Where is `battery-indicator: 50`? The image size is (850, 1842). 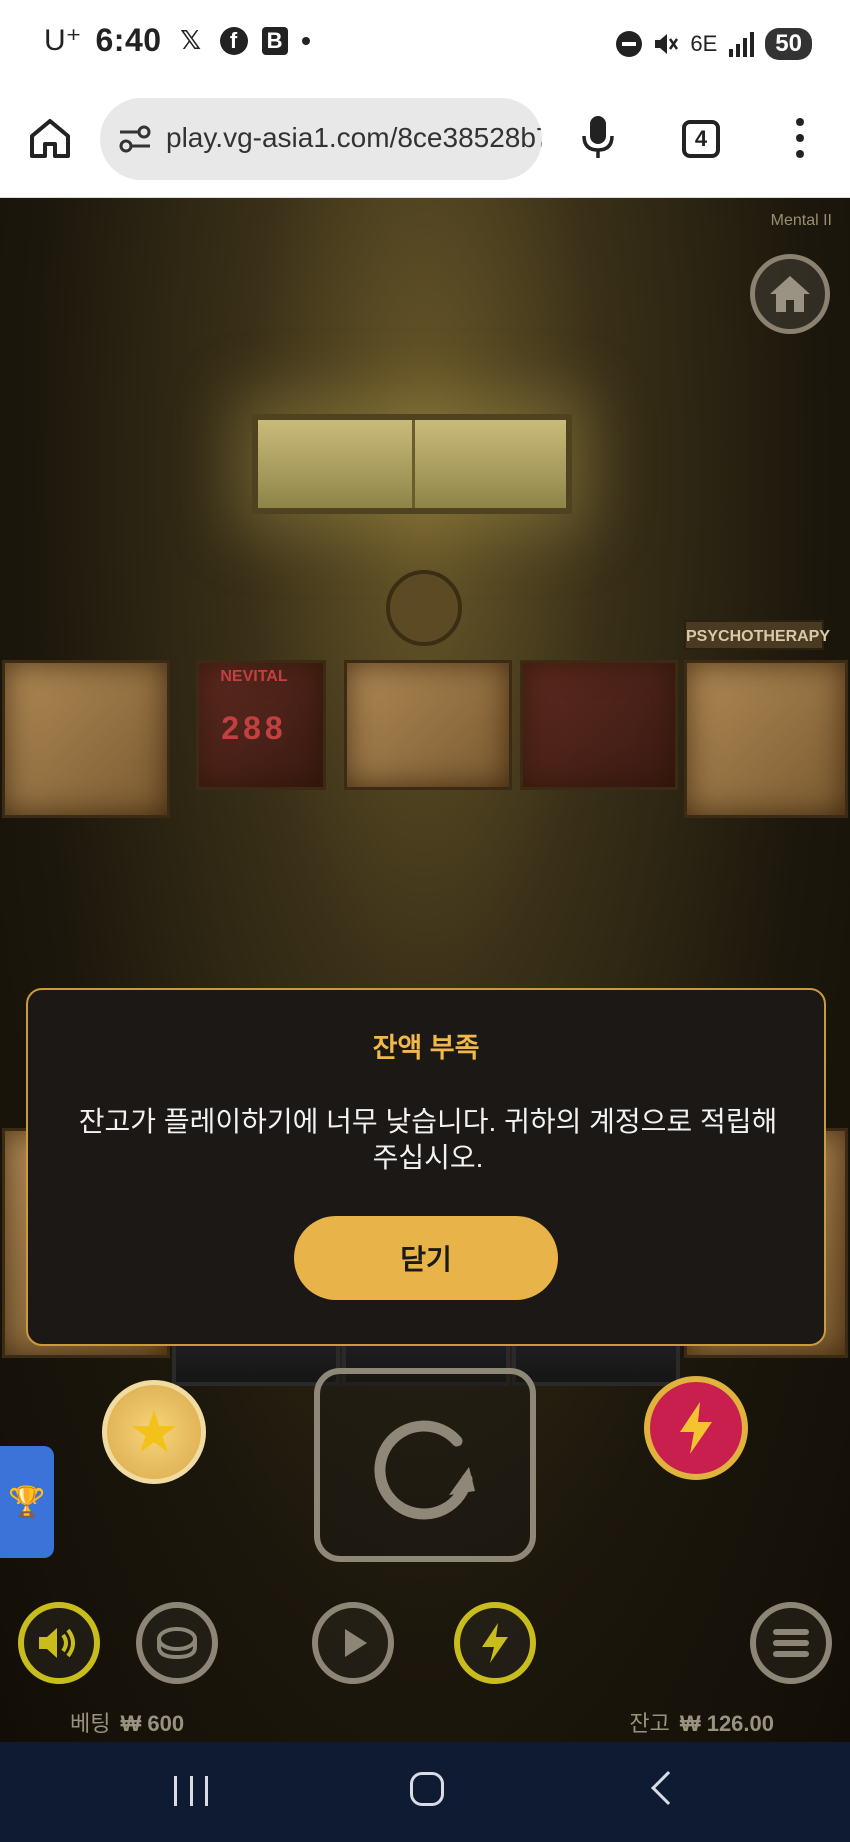 battery-indicator: 50 is located at coordinates (788, 44).